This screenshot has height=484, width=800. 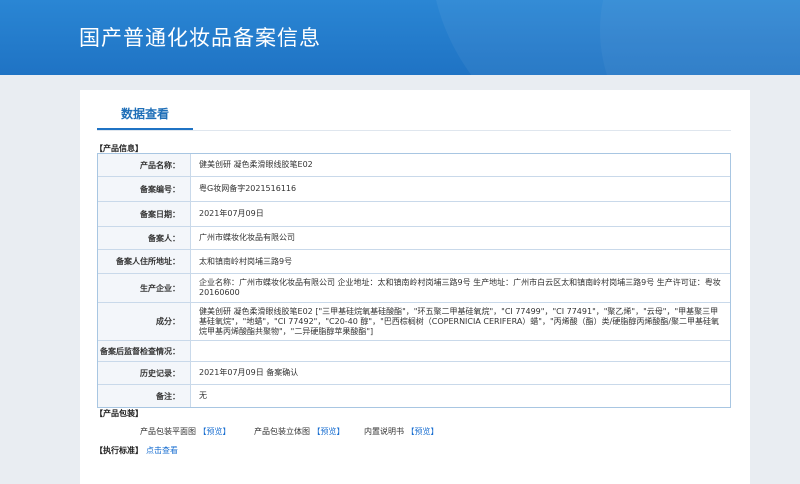 What do you see at coordinates (144, 373) in the screenshot?
I see `row-label: 历史记录：` at bounding box center [144, 373].